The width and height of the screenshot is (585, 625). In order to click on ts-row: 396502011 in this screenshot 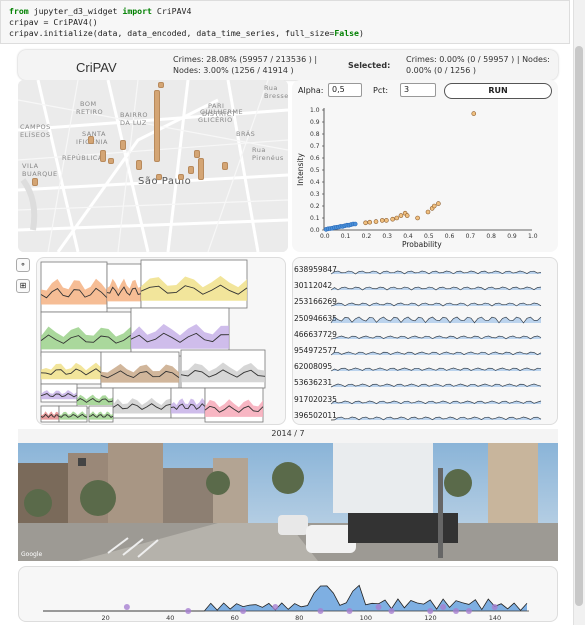, I will do `click(426, 416)`.